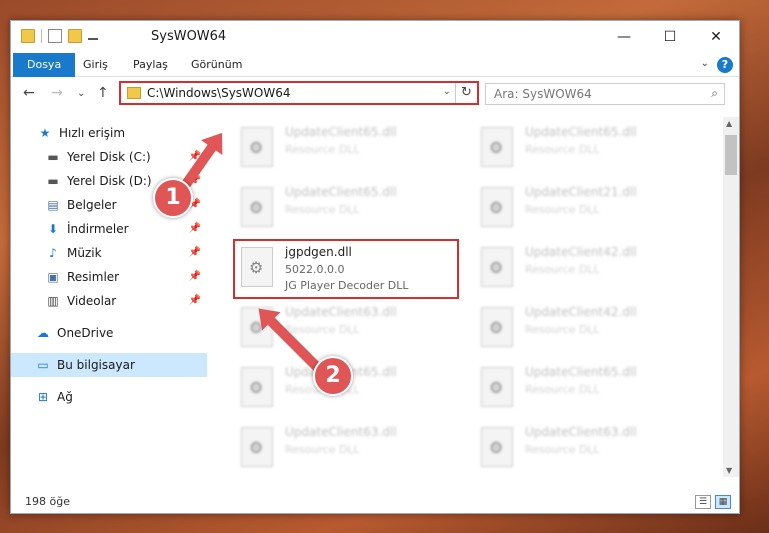 The height and width of the screenshot is (533, 769). I want to click on sidebar-item-music: ♪ Müzik 📌, so click(109, 253).